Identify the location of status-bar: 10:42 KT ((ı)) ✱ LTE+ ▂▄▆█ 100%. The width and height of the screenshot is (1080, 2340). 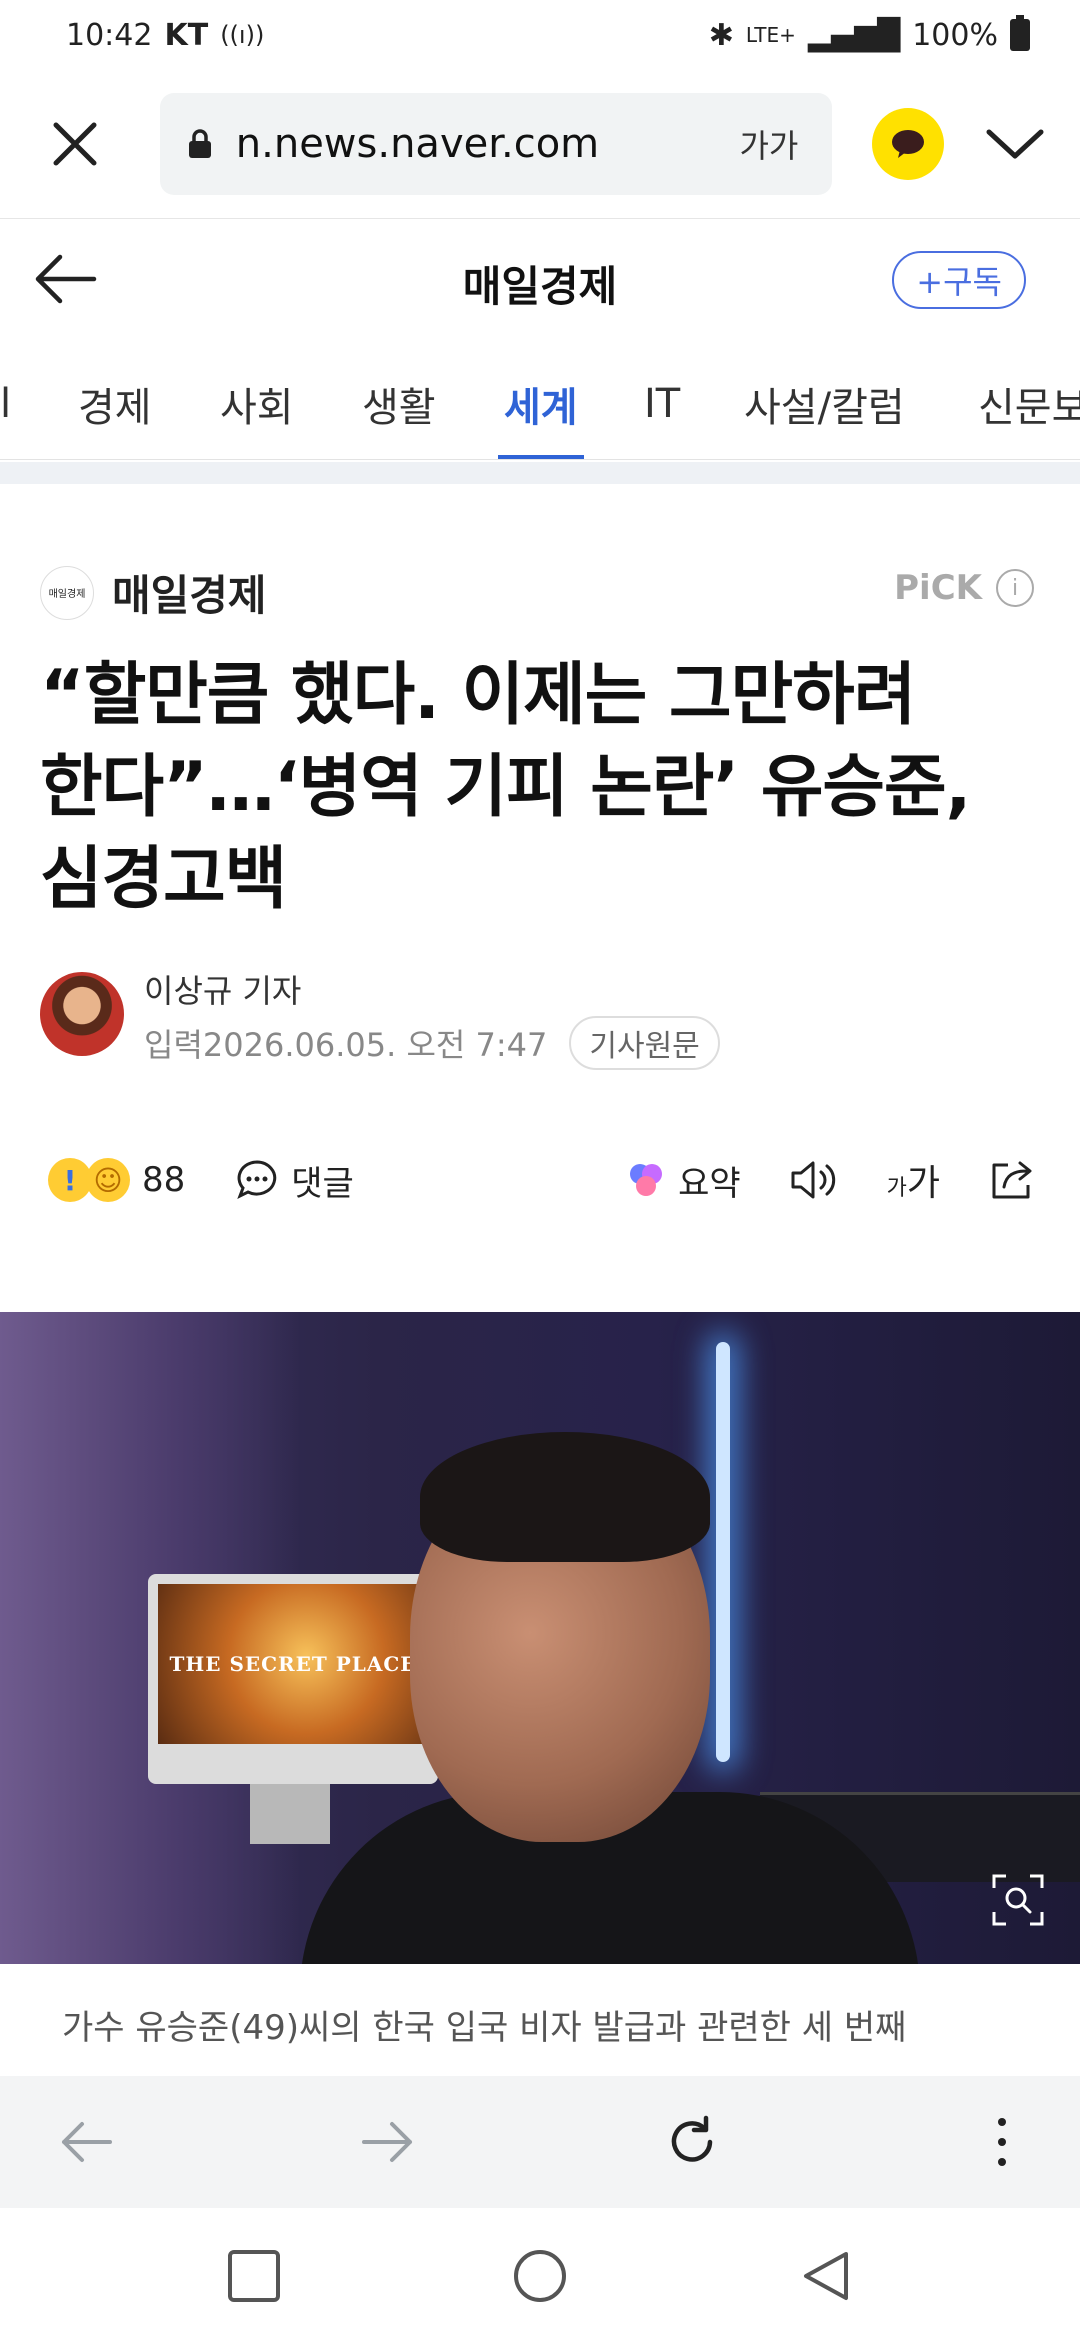
(540, 35).